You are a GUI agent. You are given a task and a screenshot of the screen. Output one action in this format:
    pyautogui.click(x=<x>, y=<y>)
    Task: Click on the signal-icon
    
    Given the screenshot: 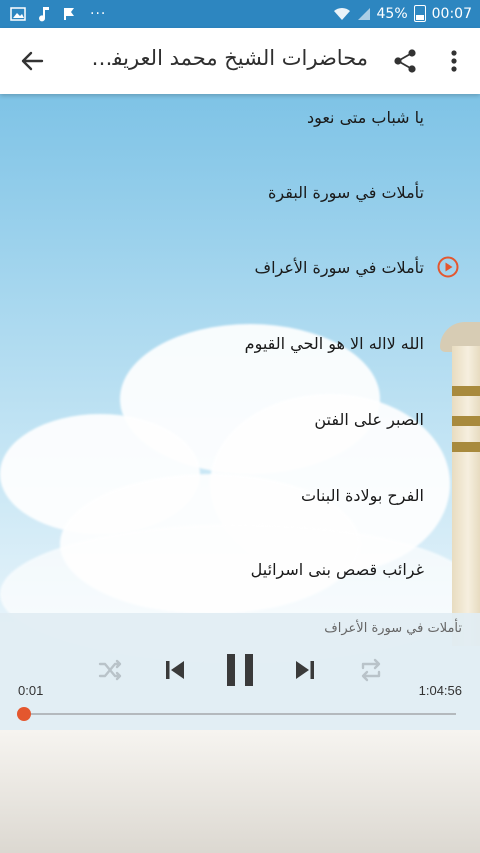 What is the action you would take?
    pyautogui.click(x=363, y=13)
    